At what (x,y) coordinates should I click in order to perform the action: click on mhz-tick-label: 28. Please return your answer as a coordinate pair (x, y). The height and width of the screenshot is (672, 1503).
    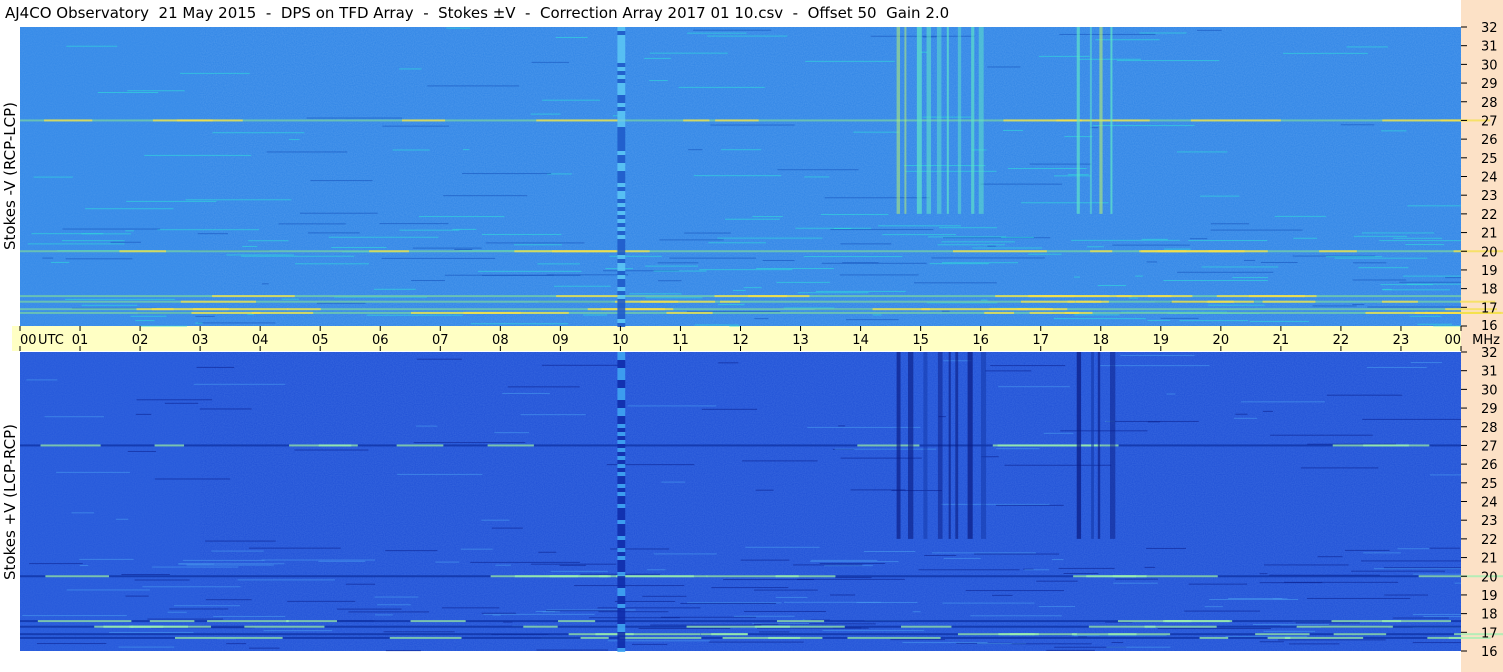
    Looking at the image, I should click on (1489, 428).